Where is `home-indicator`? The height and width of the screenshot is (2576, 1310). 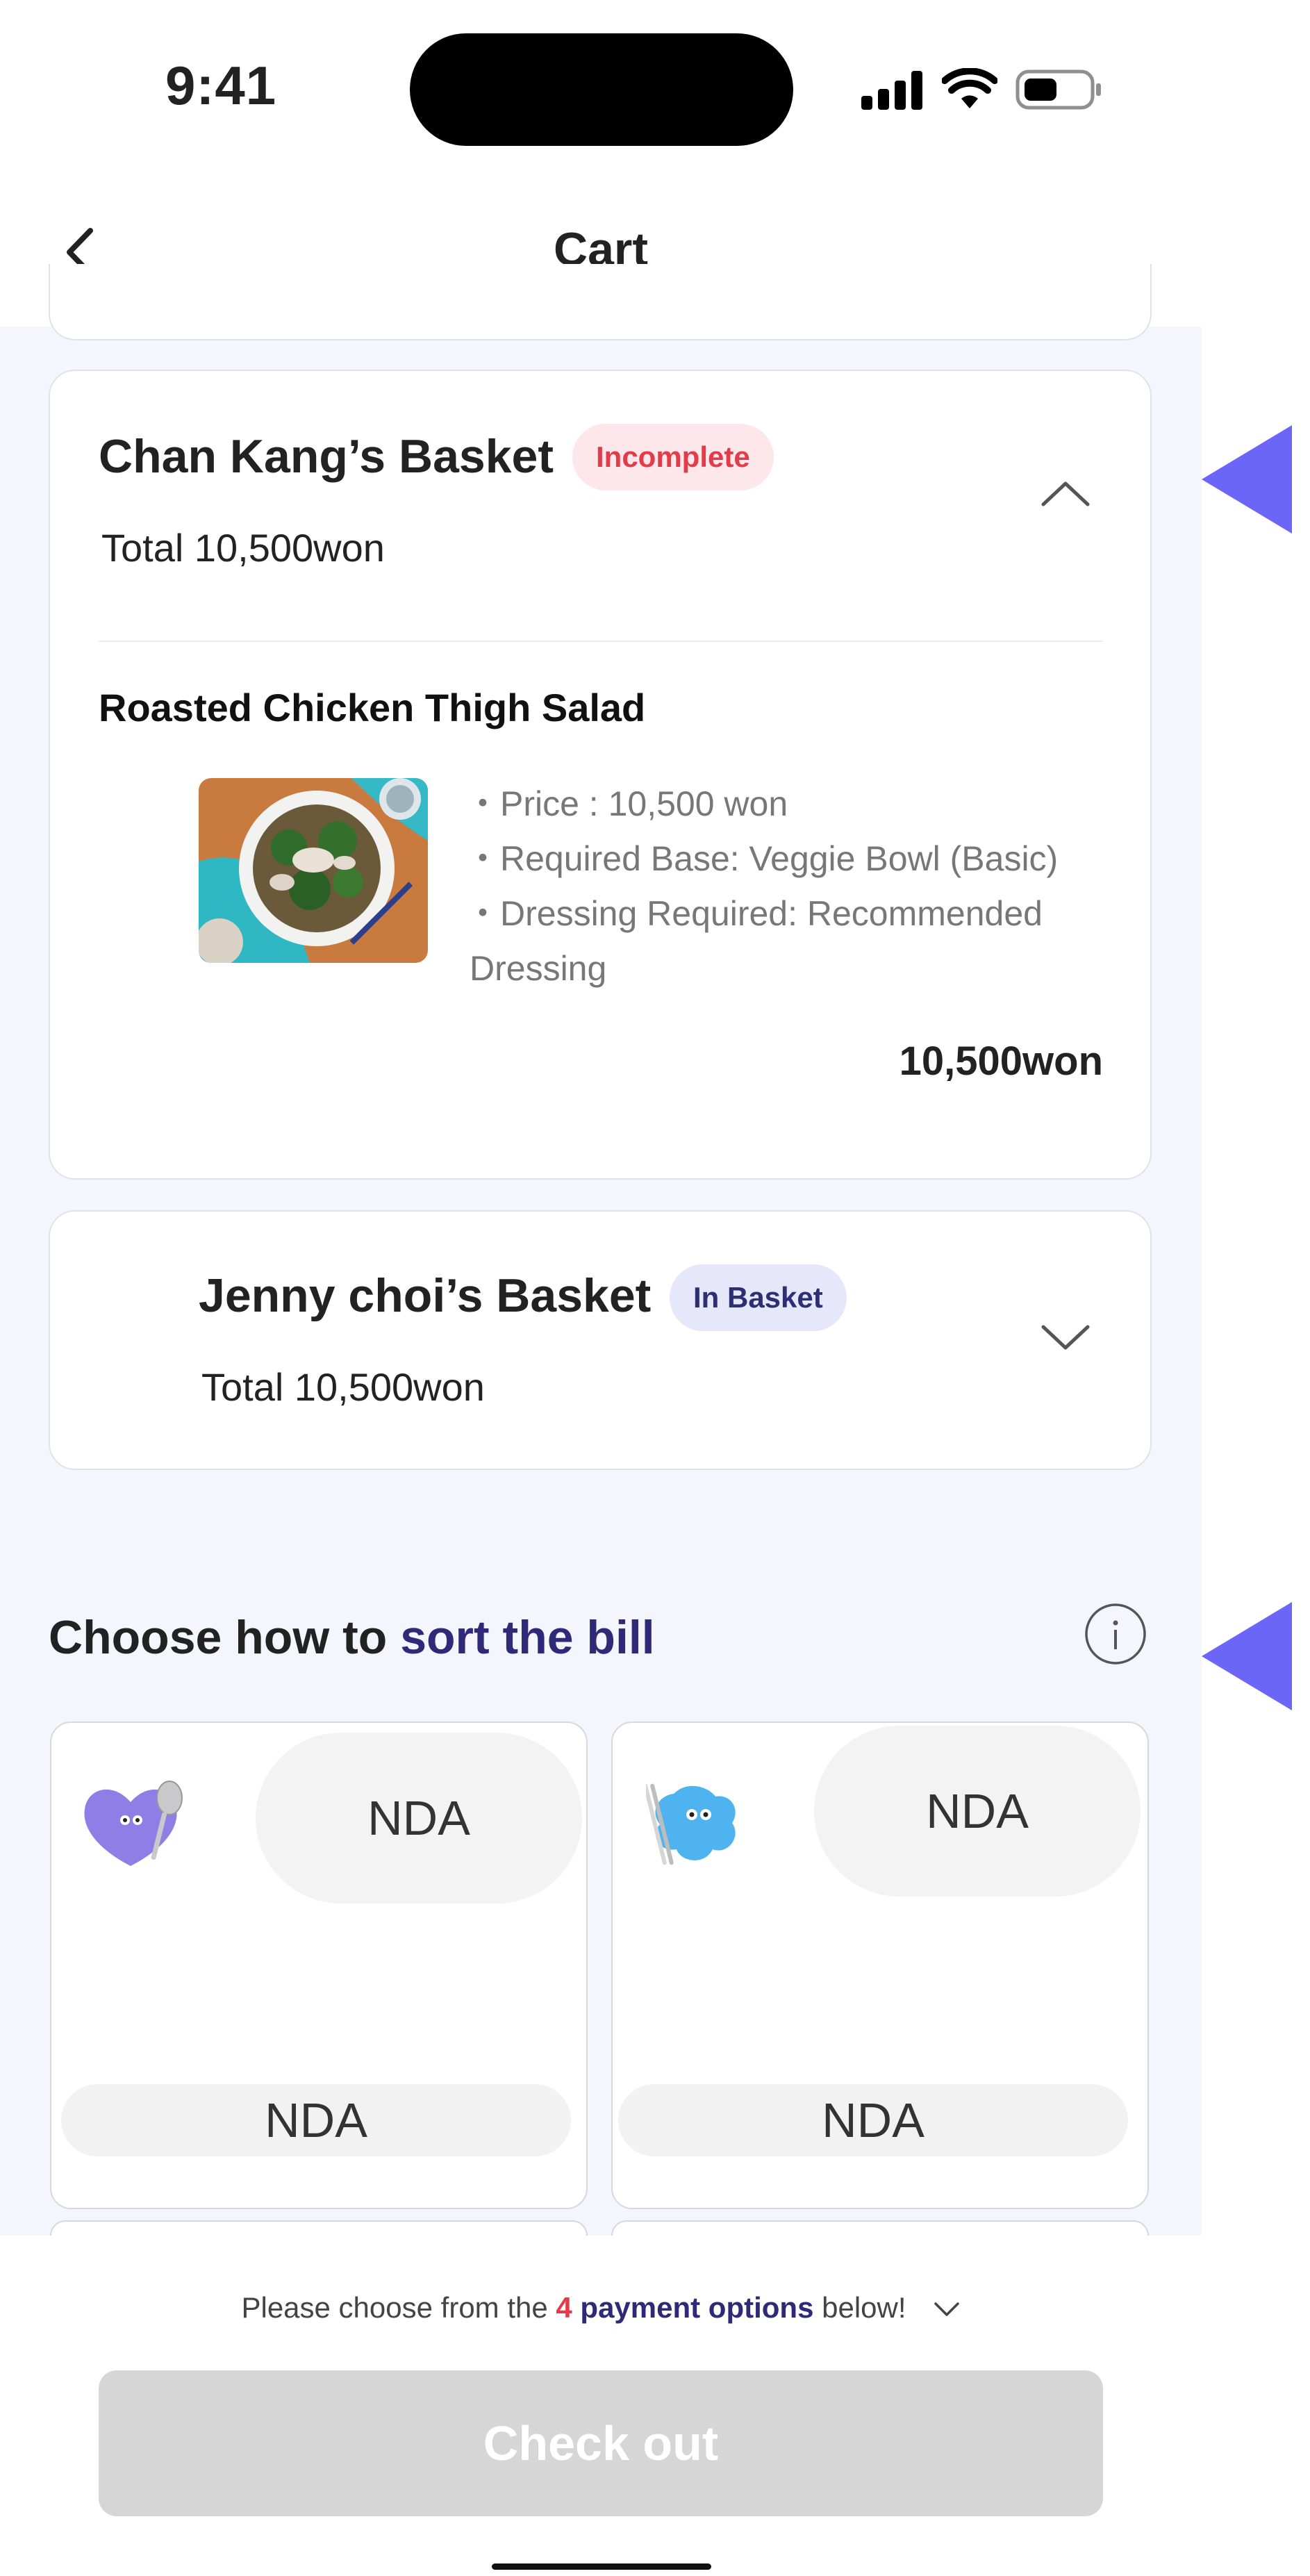 home-indicator is located at coordinates (601, 2567).